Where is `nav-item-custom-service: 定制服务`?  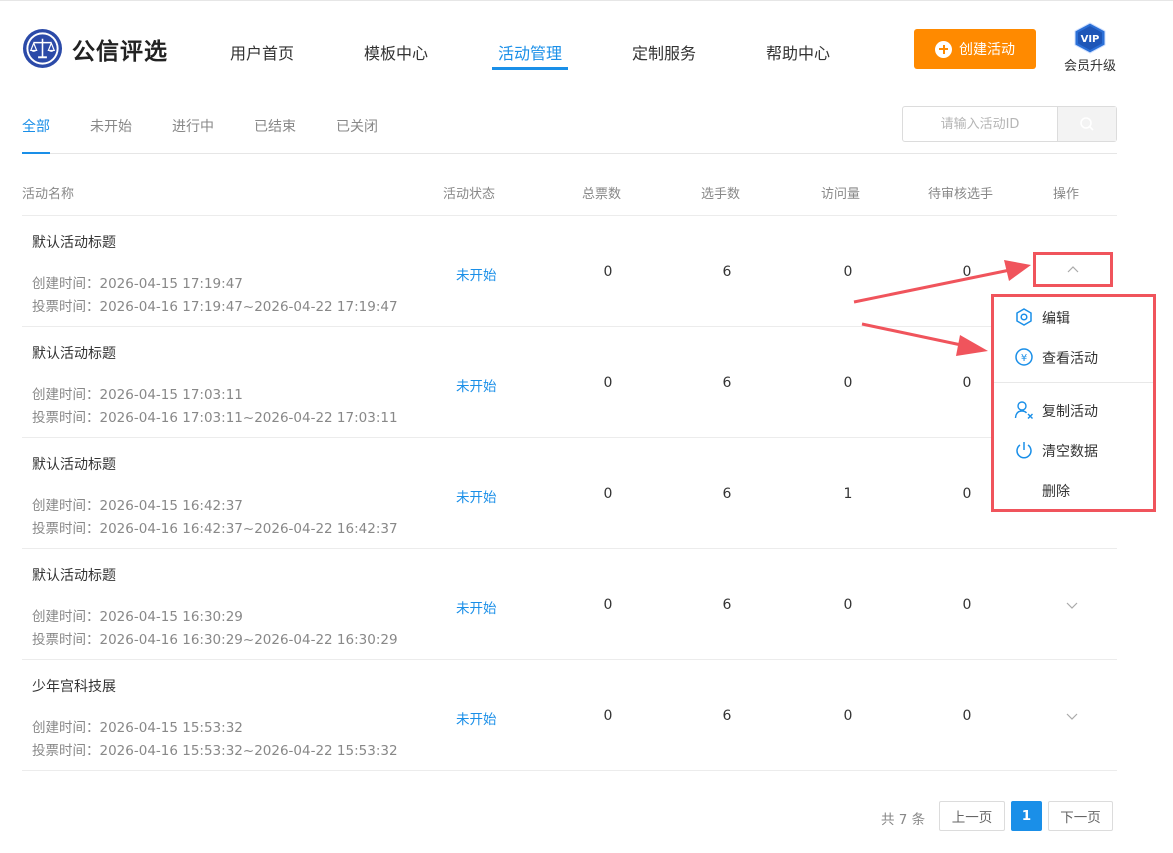
nav-item-custom-service: 定制服务 is located at coordinates (664, 52).